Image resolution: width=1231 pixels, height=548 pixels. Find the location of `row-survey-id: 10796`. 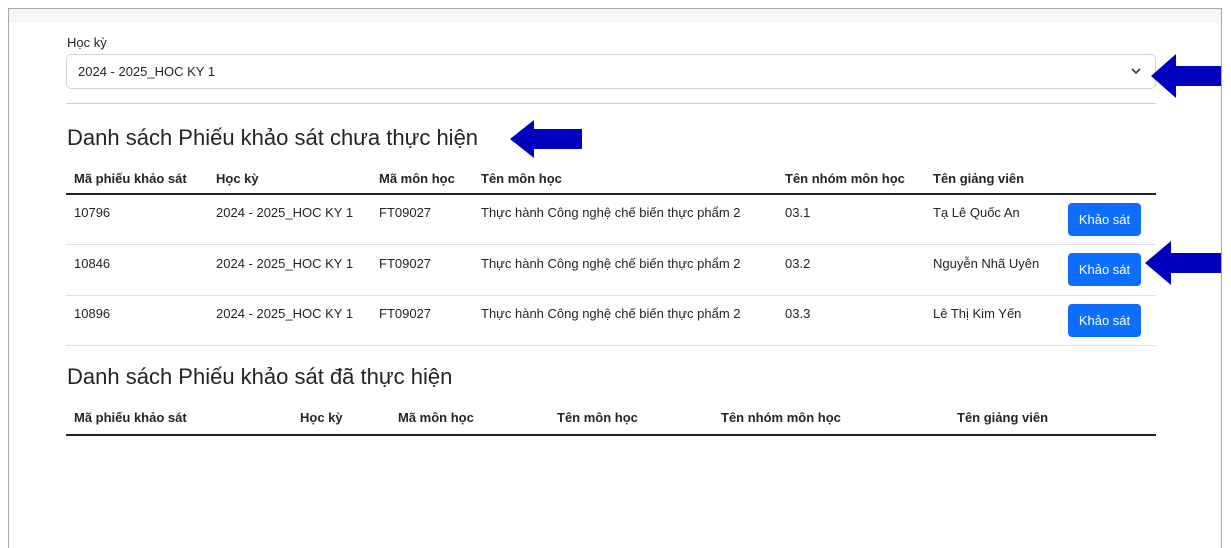

row-survey-id: 10796 is located at coordinates (92, 212).